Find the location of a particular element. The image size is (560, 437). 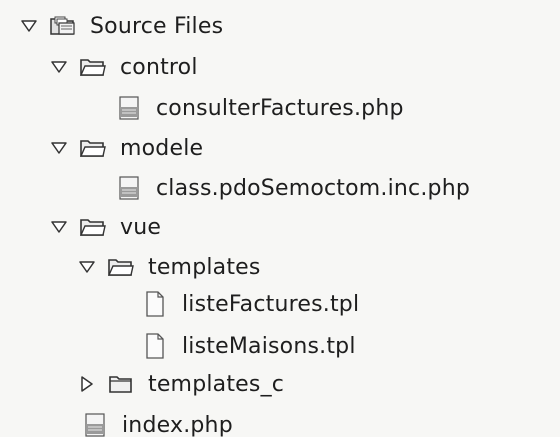

tree-node-class-pdosemoctom-inc-php: class.pdoSemoctom.inc.php is located at coordinates (292, 188).